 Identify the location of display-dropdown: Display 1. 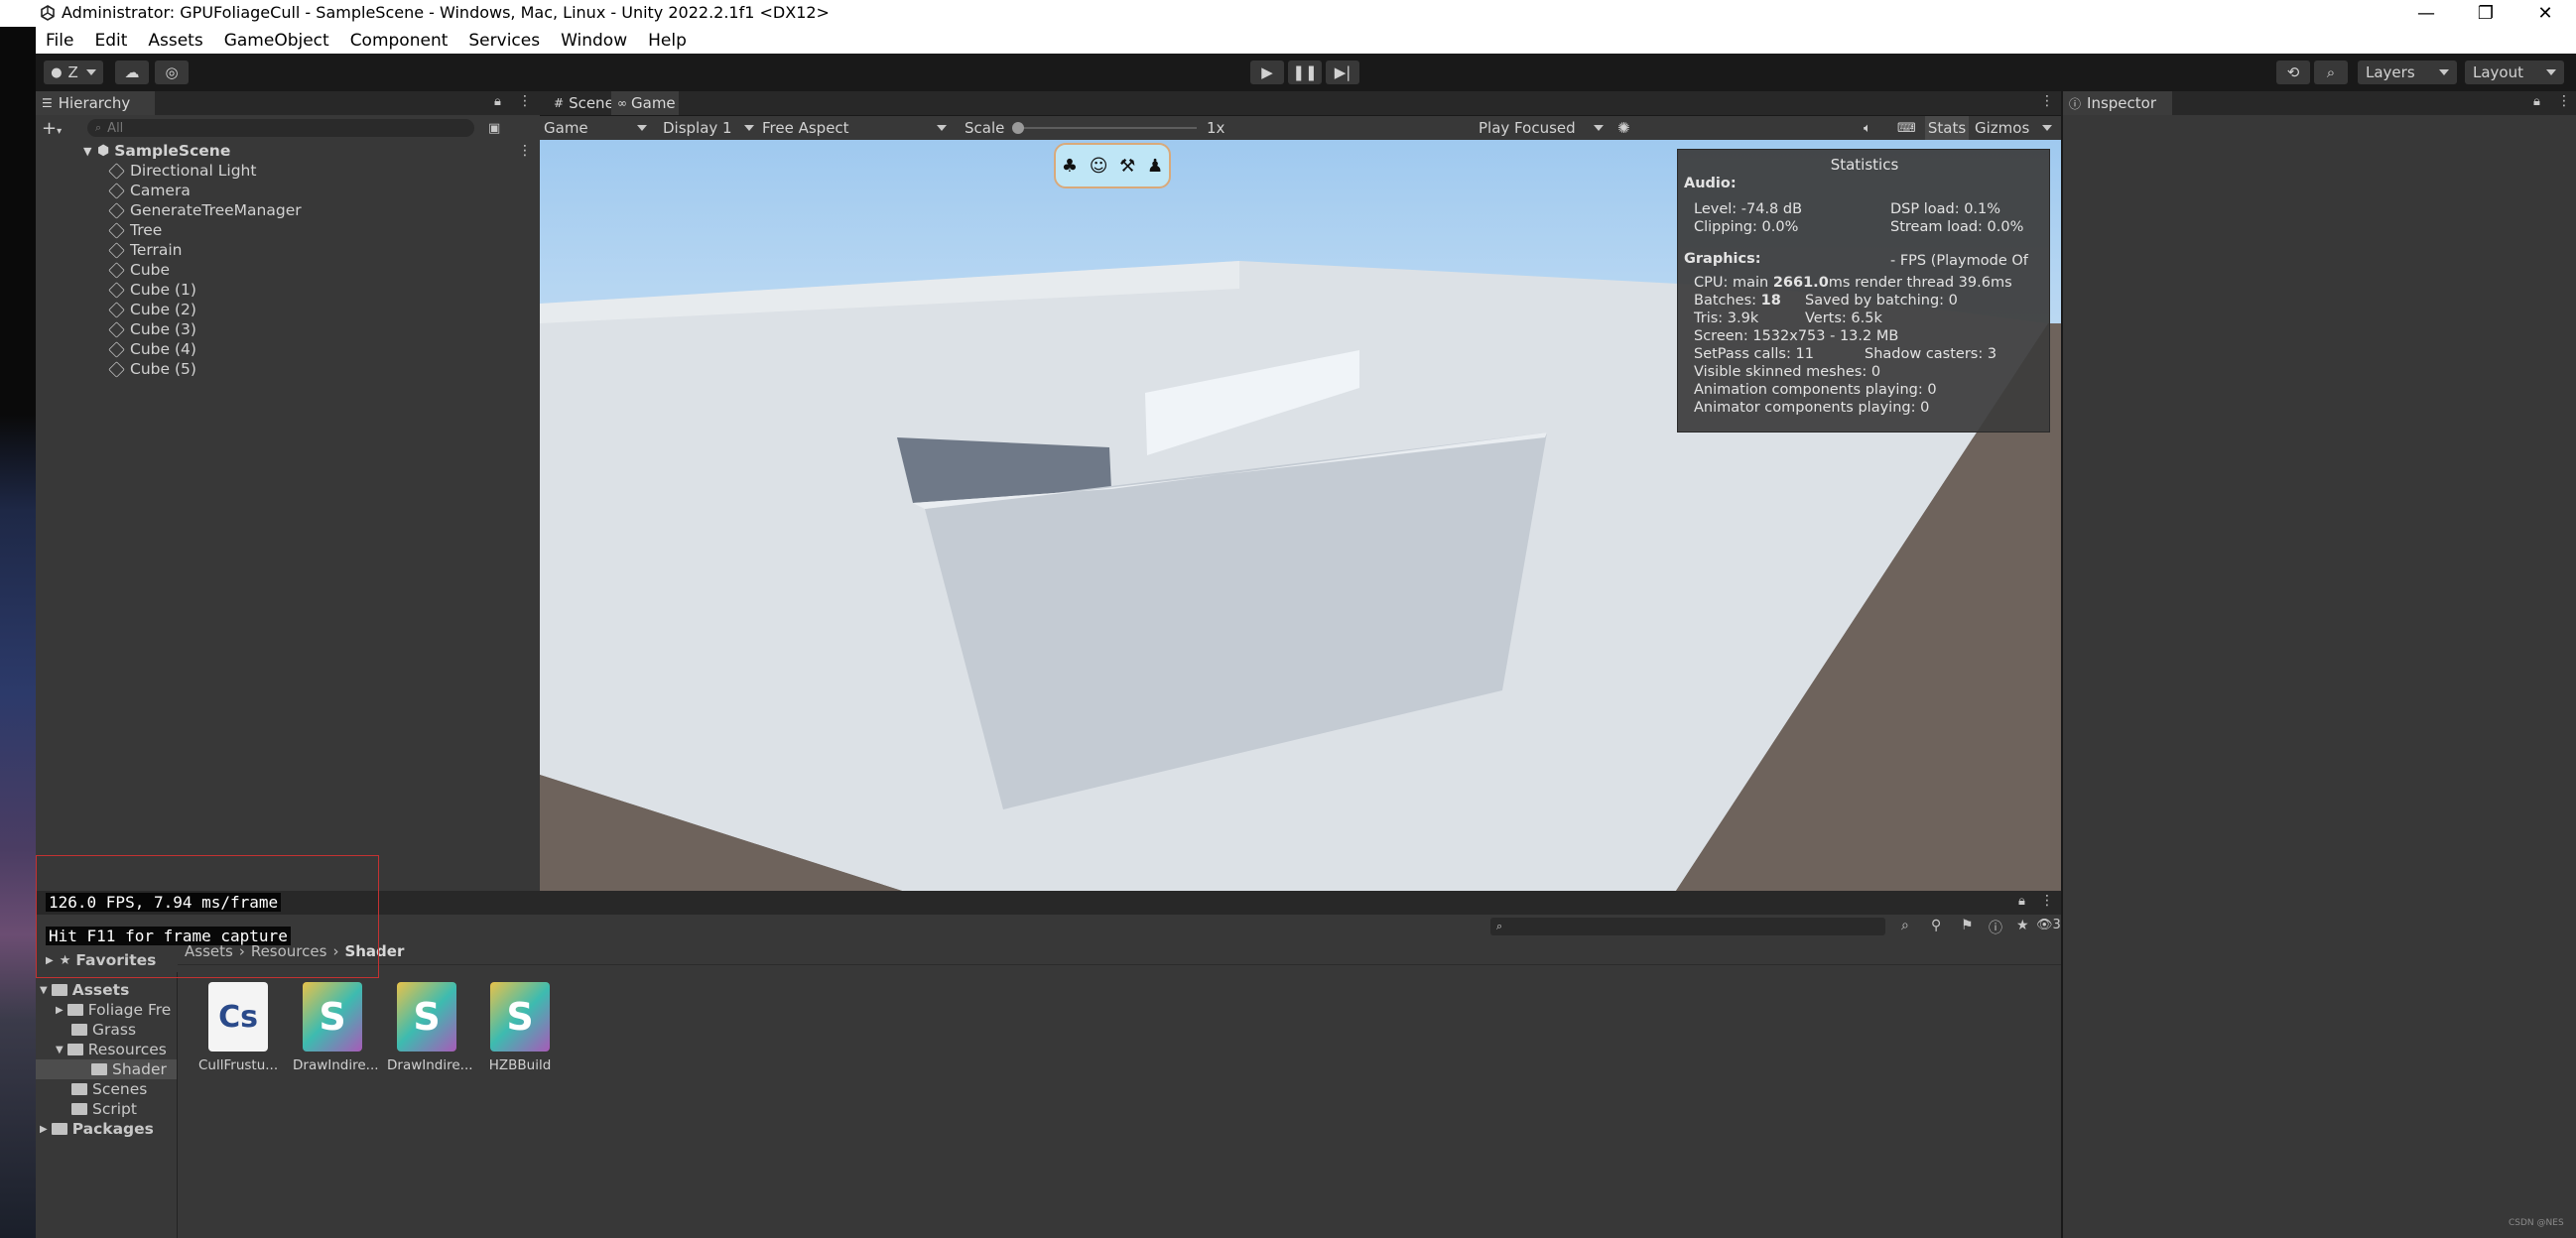
(711, 128).